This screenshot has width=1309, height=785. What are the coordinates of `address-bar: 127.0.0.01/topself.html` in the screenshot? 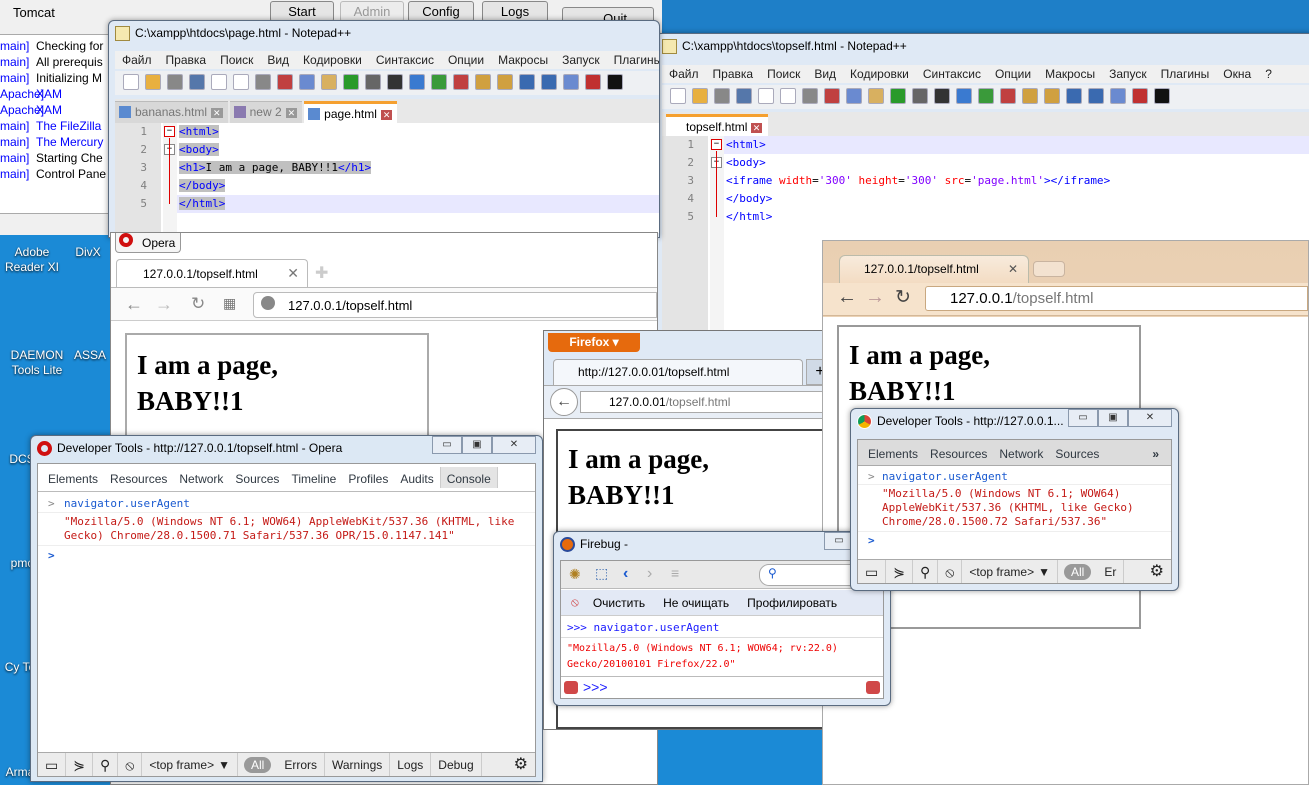 It's located at (706, 402).